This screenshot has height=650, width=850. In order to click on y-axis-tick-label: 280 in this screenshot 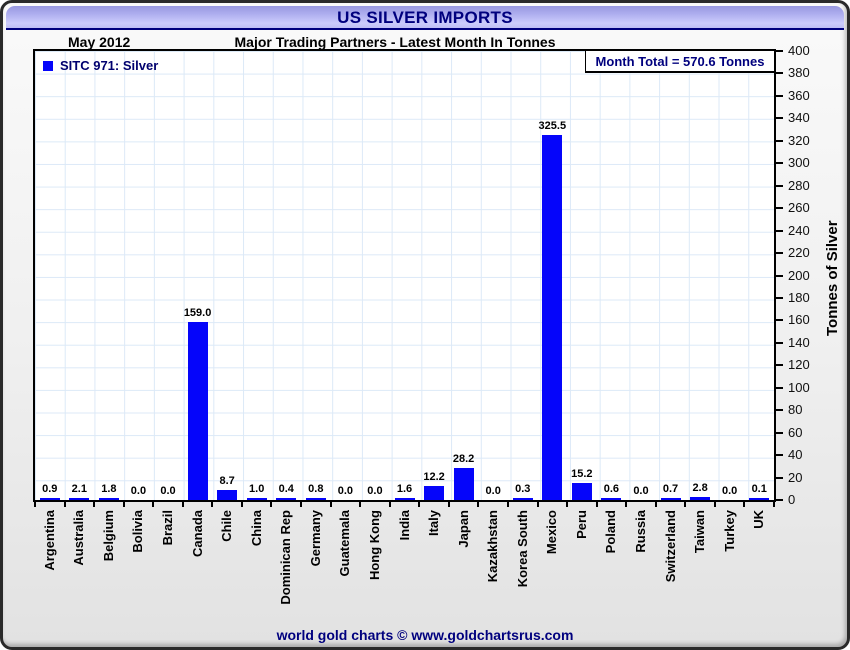, I will do `click(799, 185)`.